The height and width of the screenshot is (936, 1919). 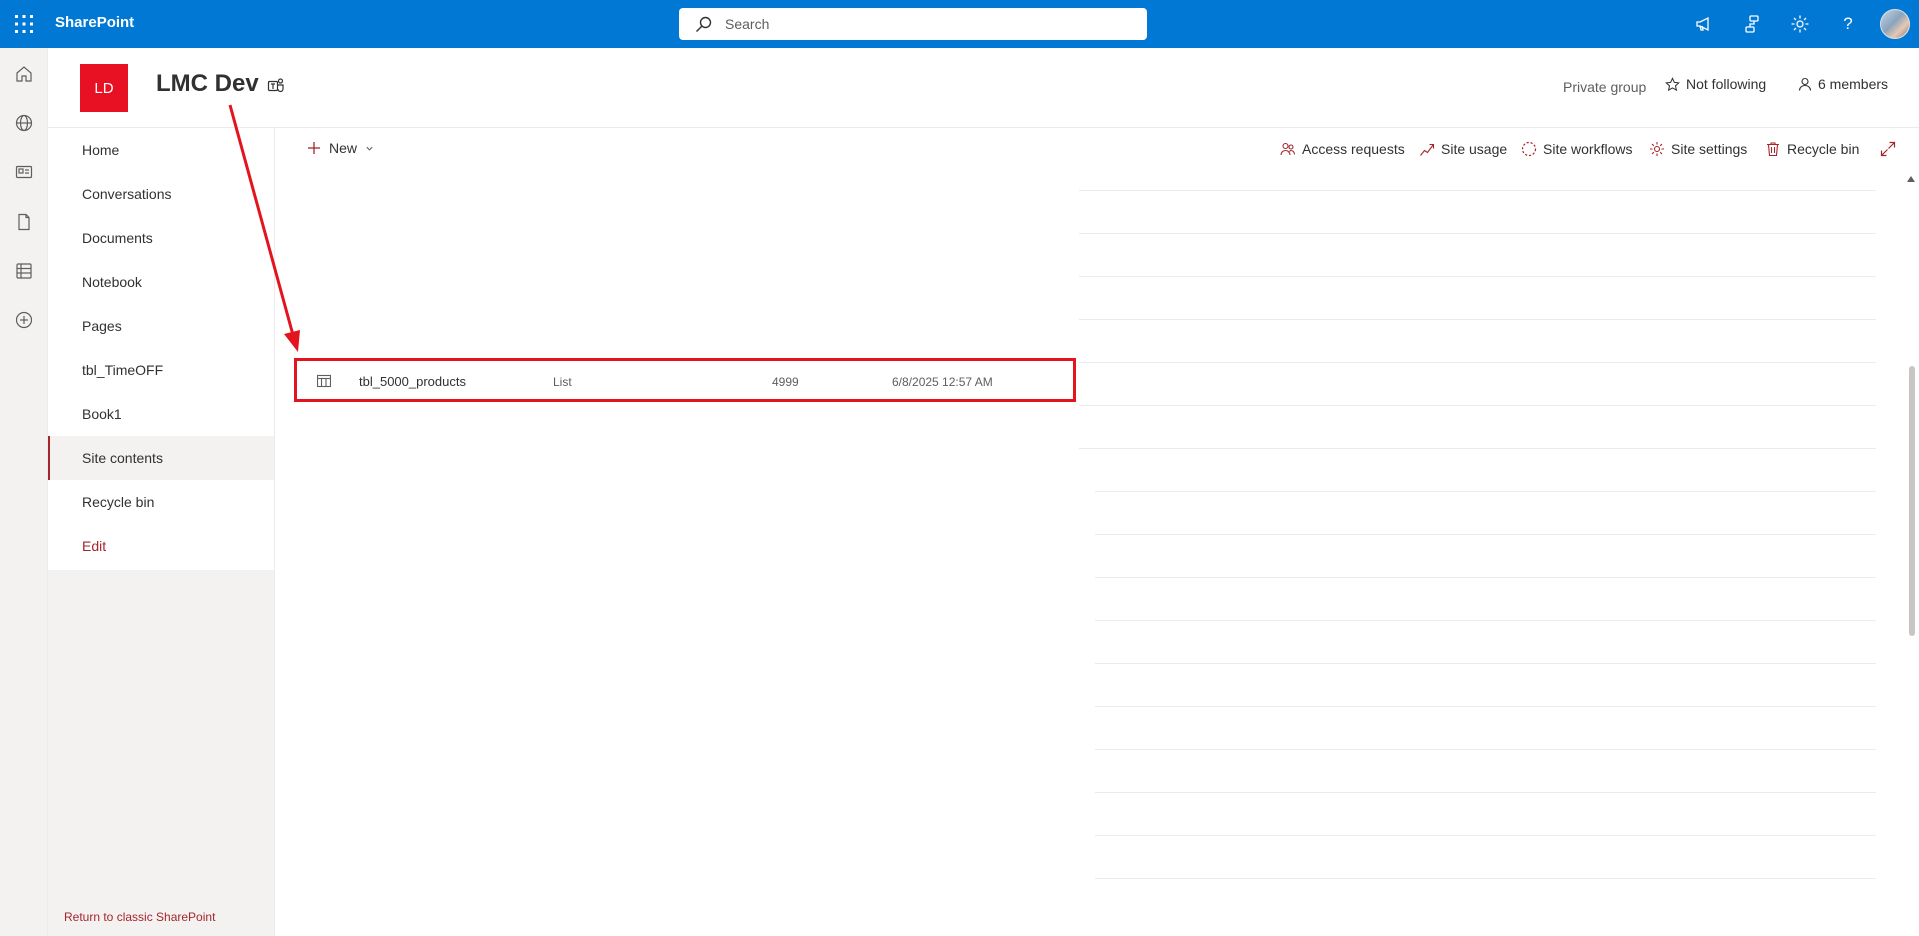 What do you see at coordinates (1752, 24) in the screenshot?
I see `flow-icon` at bounding box center [1752, 24].